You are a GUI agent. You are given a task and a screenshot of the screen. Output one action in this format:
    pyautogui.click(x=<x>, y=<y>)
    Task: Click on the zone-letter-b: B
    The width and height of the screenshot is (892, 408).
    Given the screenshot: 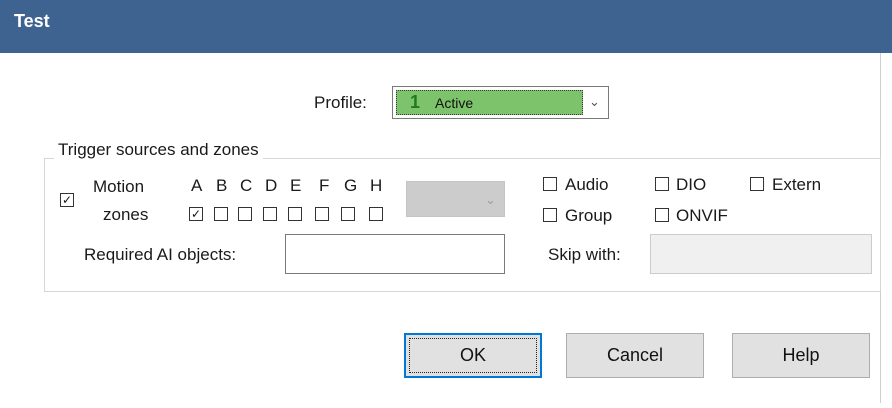 What is the action you would take?
    pyautogui.click(x=222, y=185)
    